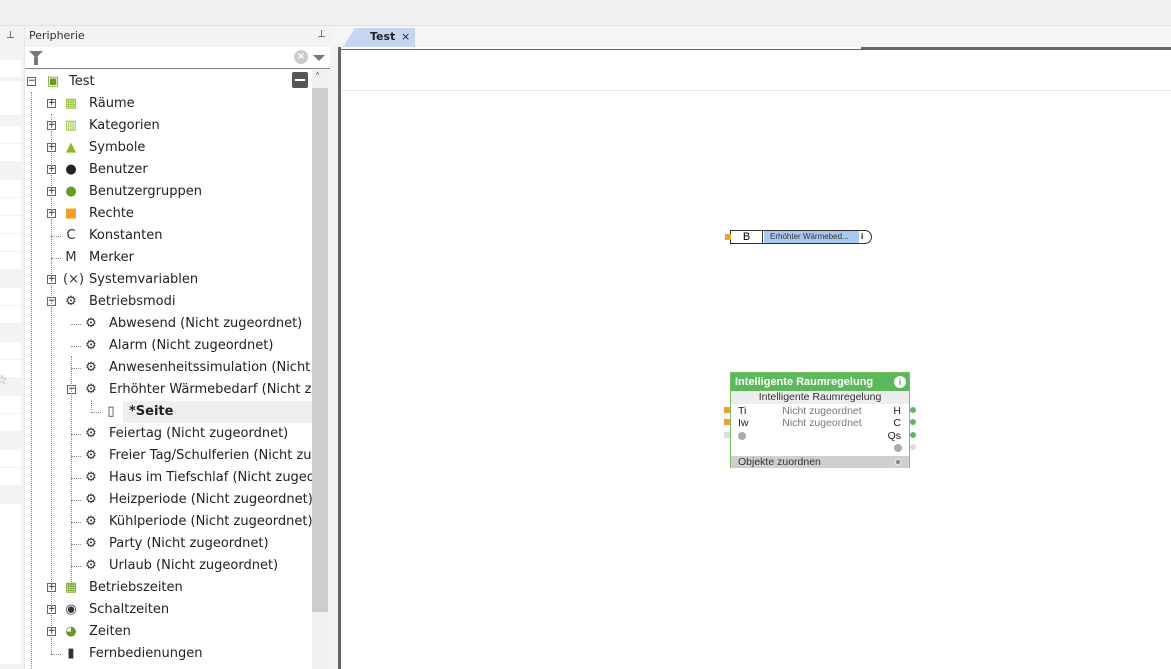  I want to click on lock-icon: ■, so click(71, 213).